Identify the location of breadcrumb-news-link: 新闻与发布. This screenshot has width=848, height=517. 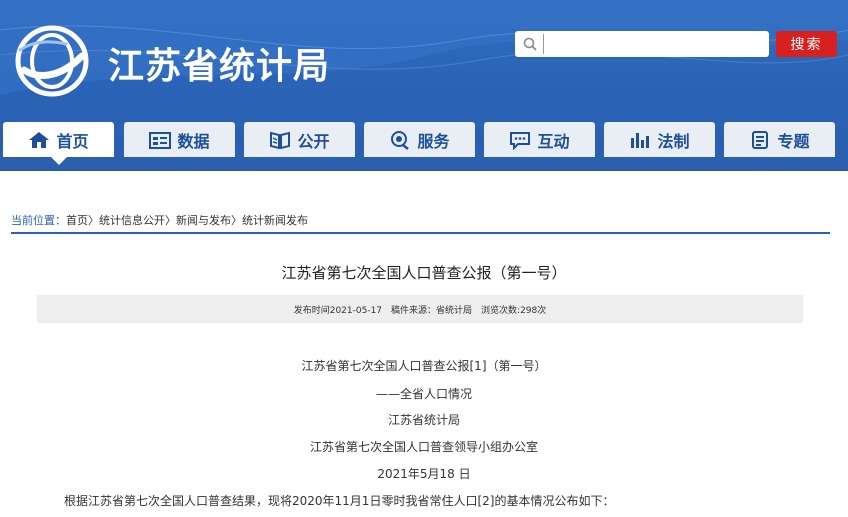
(203, 220).